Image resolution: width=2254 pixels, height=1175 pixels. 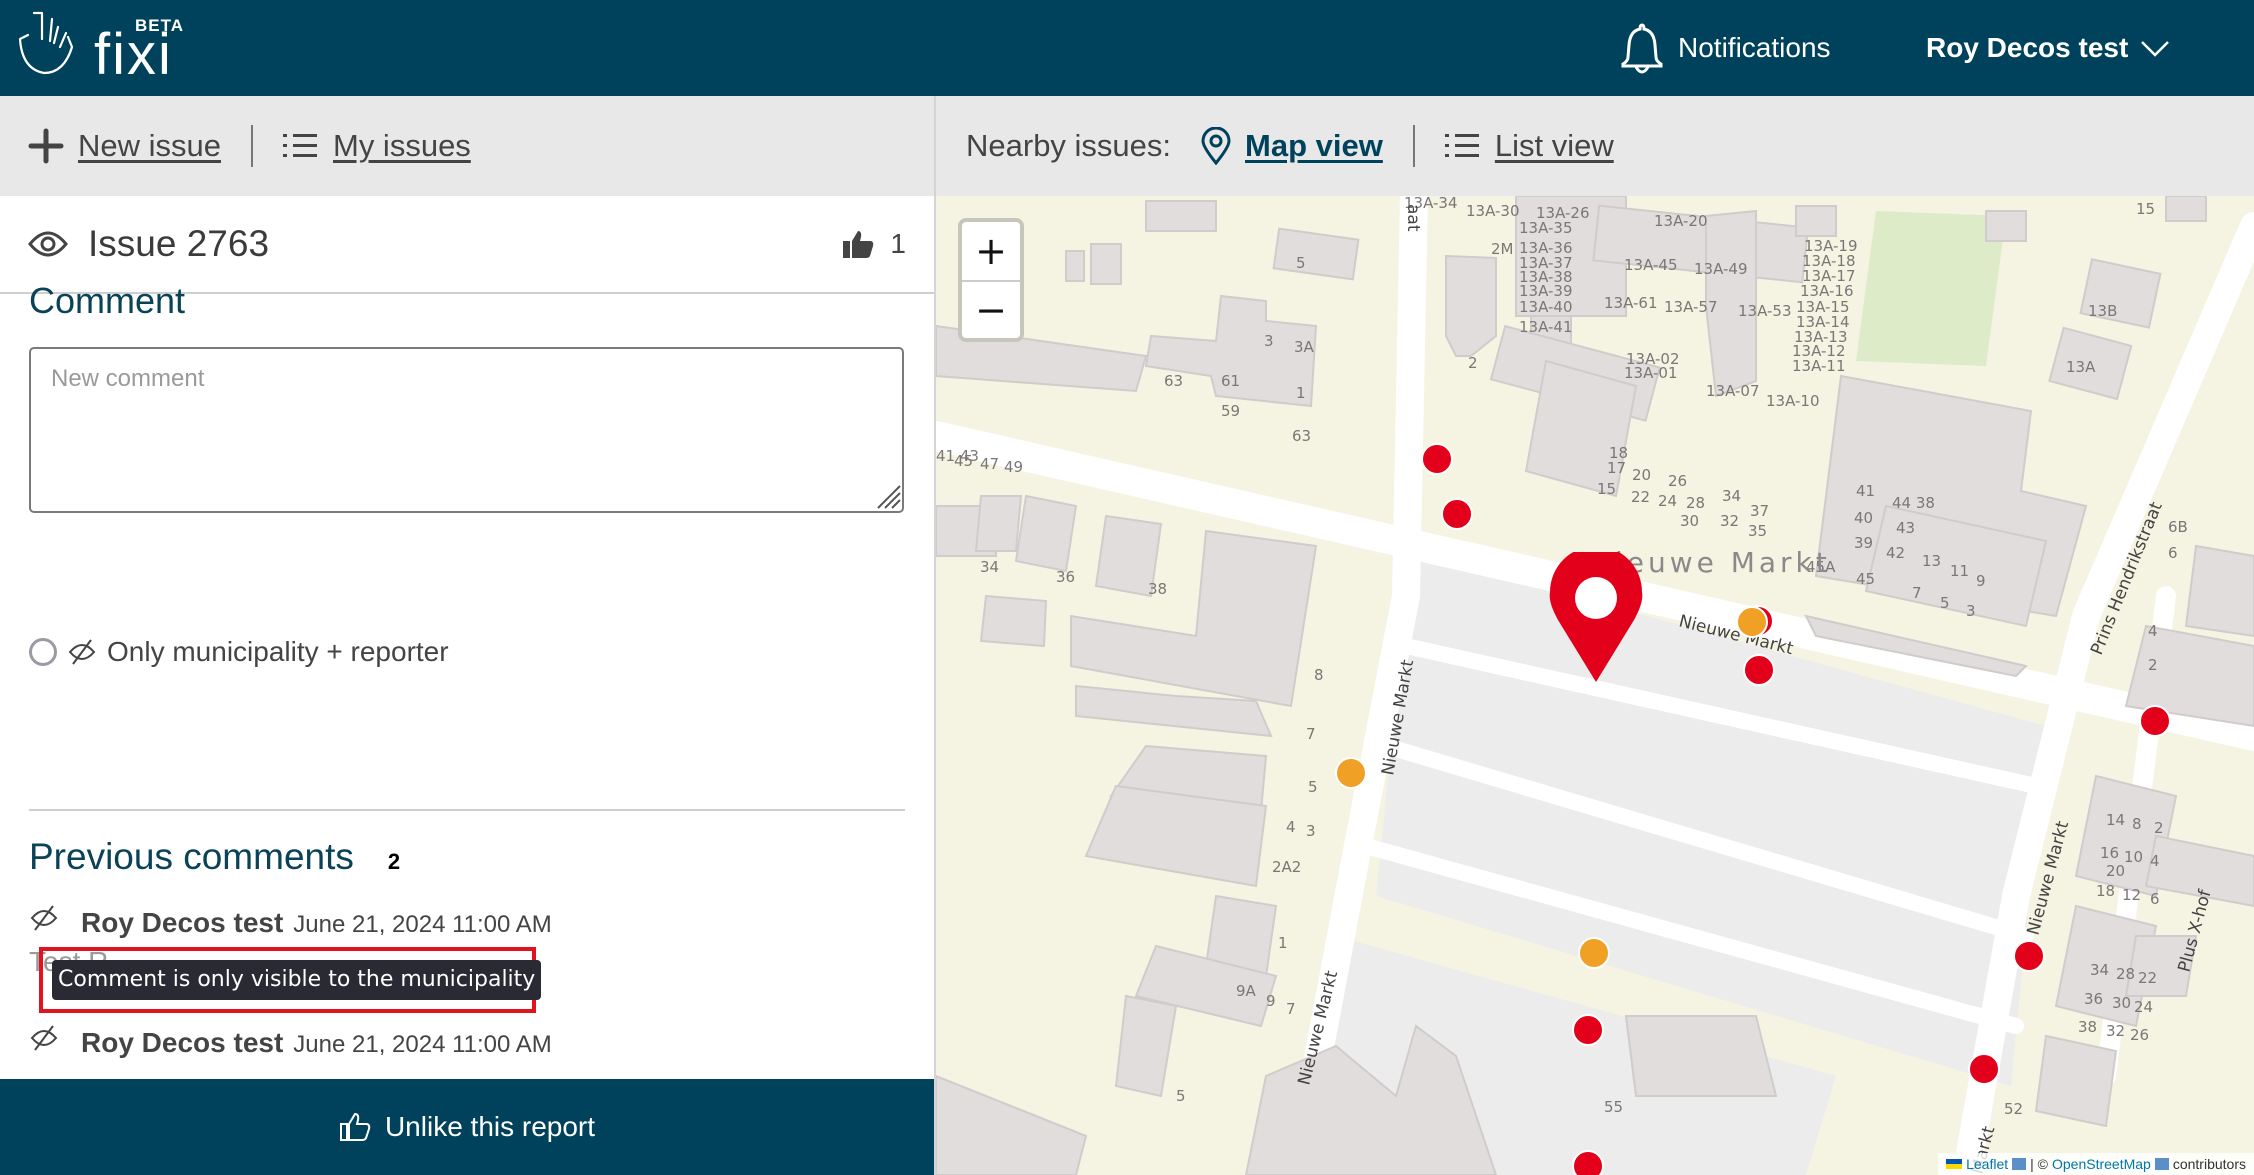 What do you see at coordinates (991, 251) in the screenshot?
I see `zoom-in-button: +` at bounding box center [991, 251].